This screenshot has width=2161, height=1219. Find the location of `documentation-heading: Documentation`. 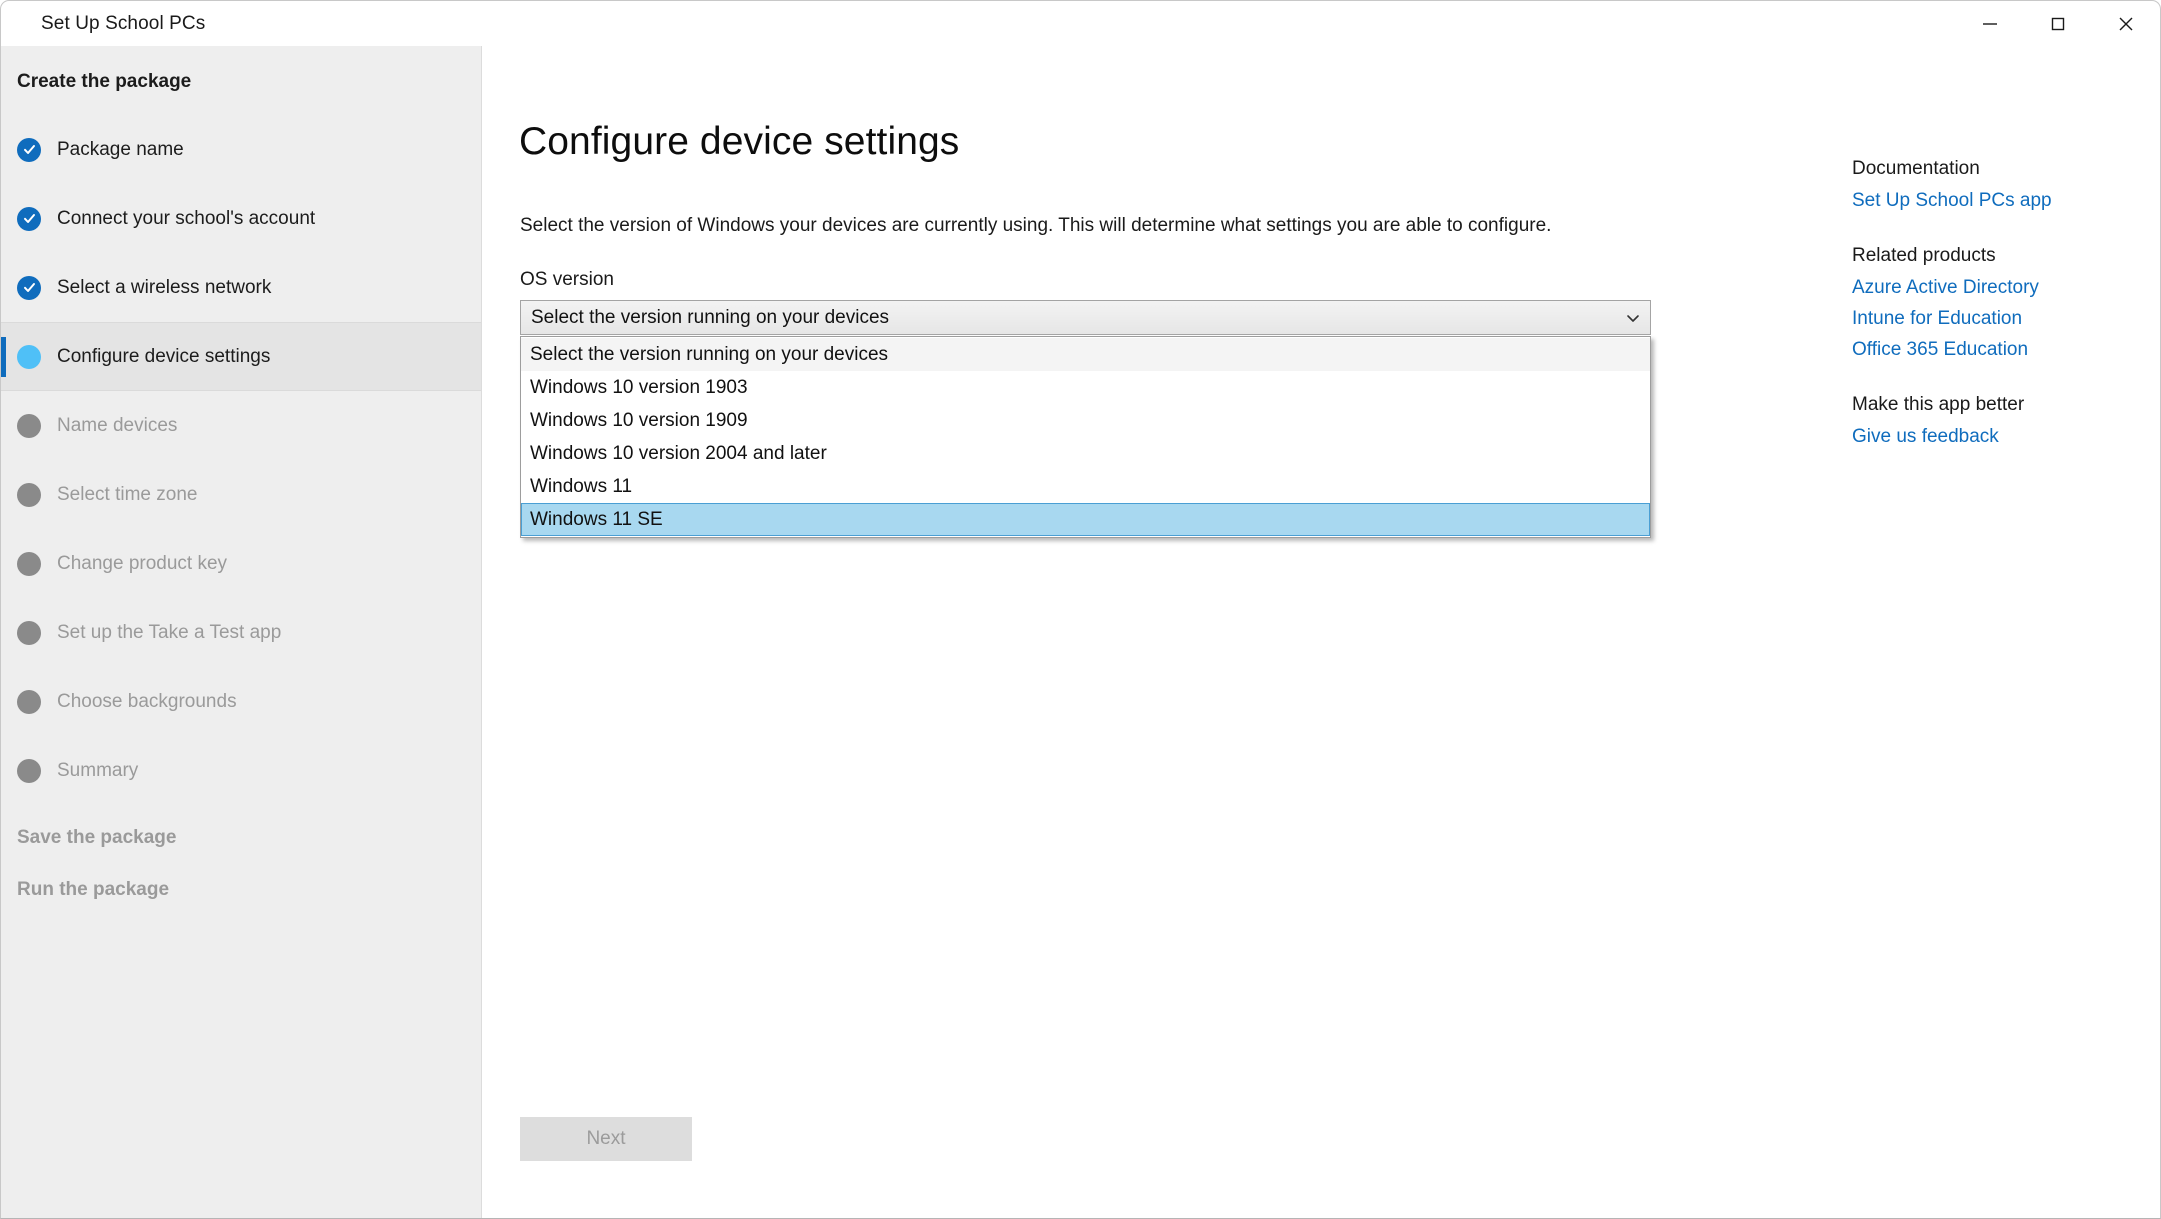

documentation-heading: Documentation is located at coordinates (1916, 168).